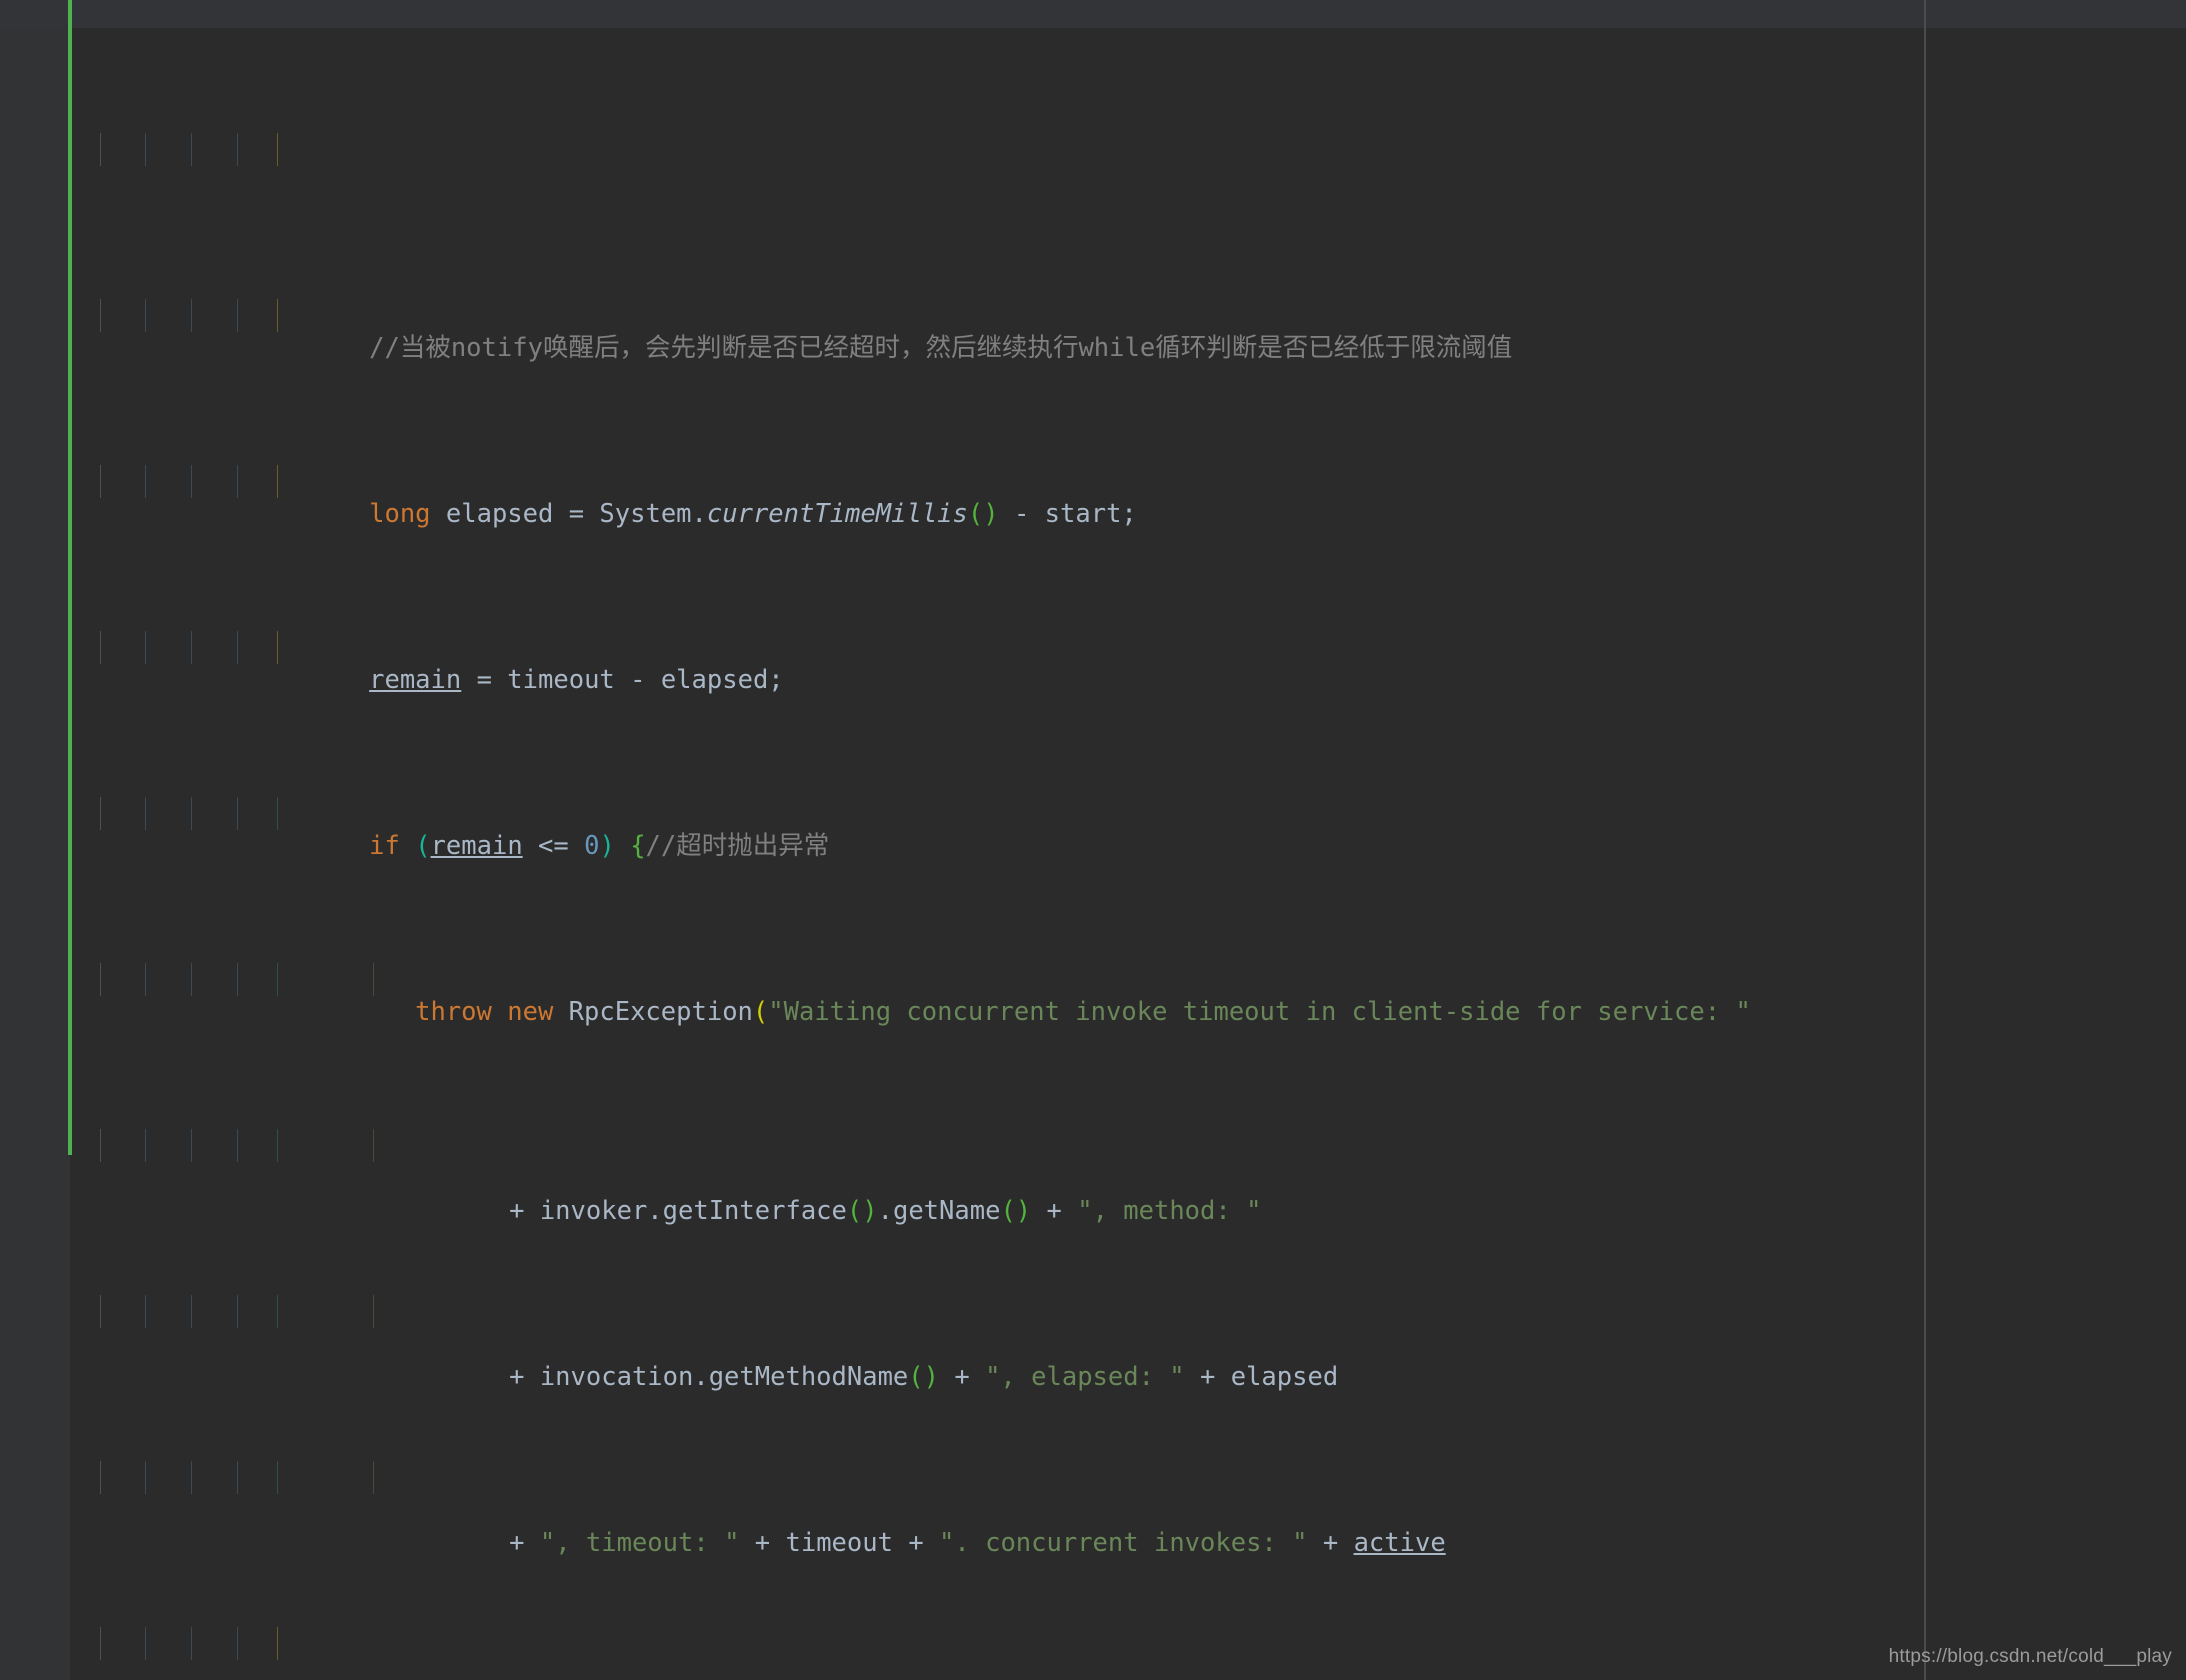  Describe the element at coordinates (1123, 1543) in the screenshot. I see `string-concurrent-invokes: ". concurrent invokes: "` at that location.